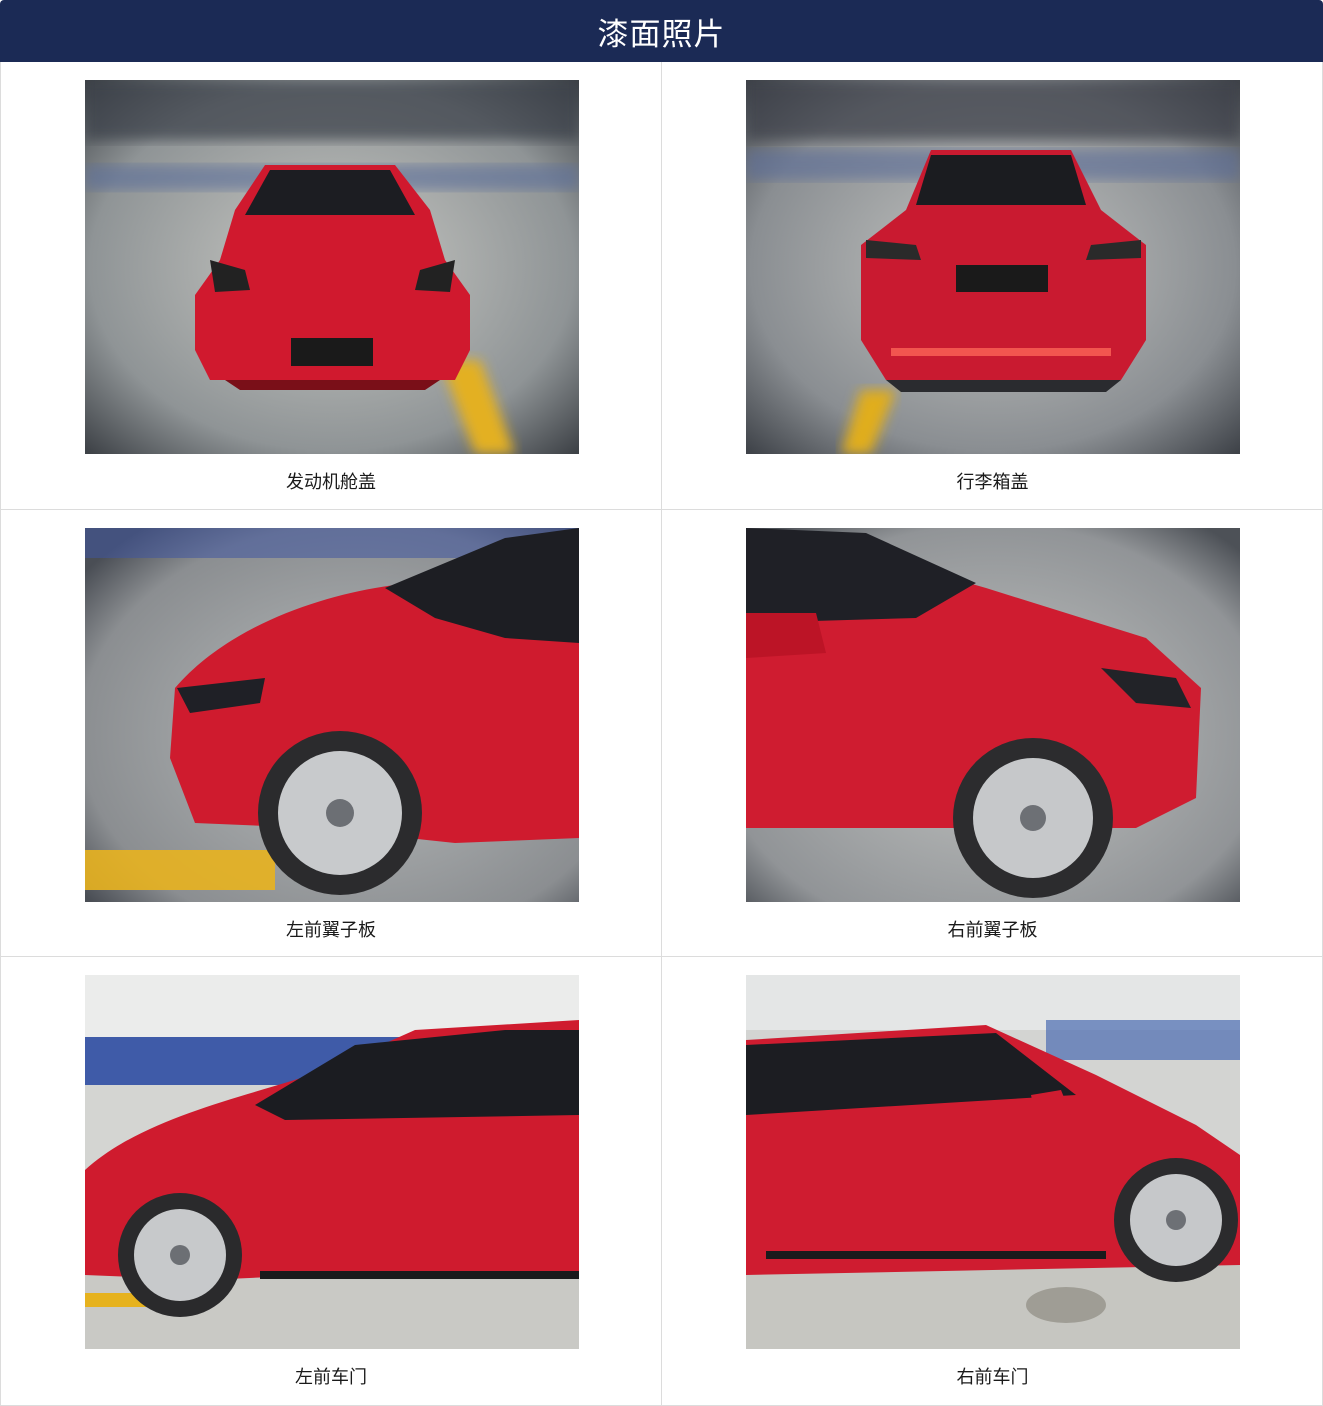 Image resolution: width=1323 pixels, height=1406 pixels. What do you see at coordinates (993, 267) in the screenshot?
I see `trunk-photo` at bounding box center [993, 267].